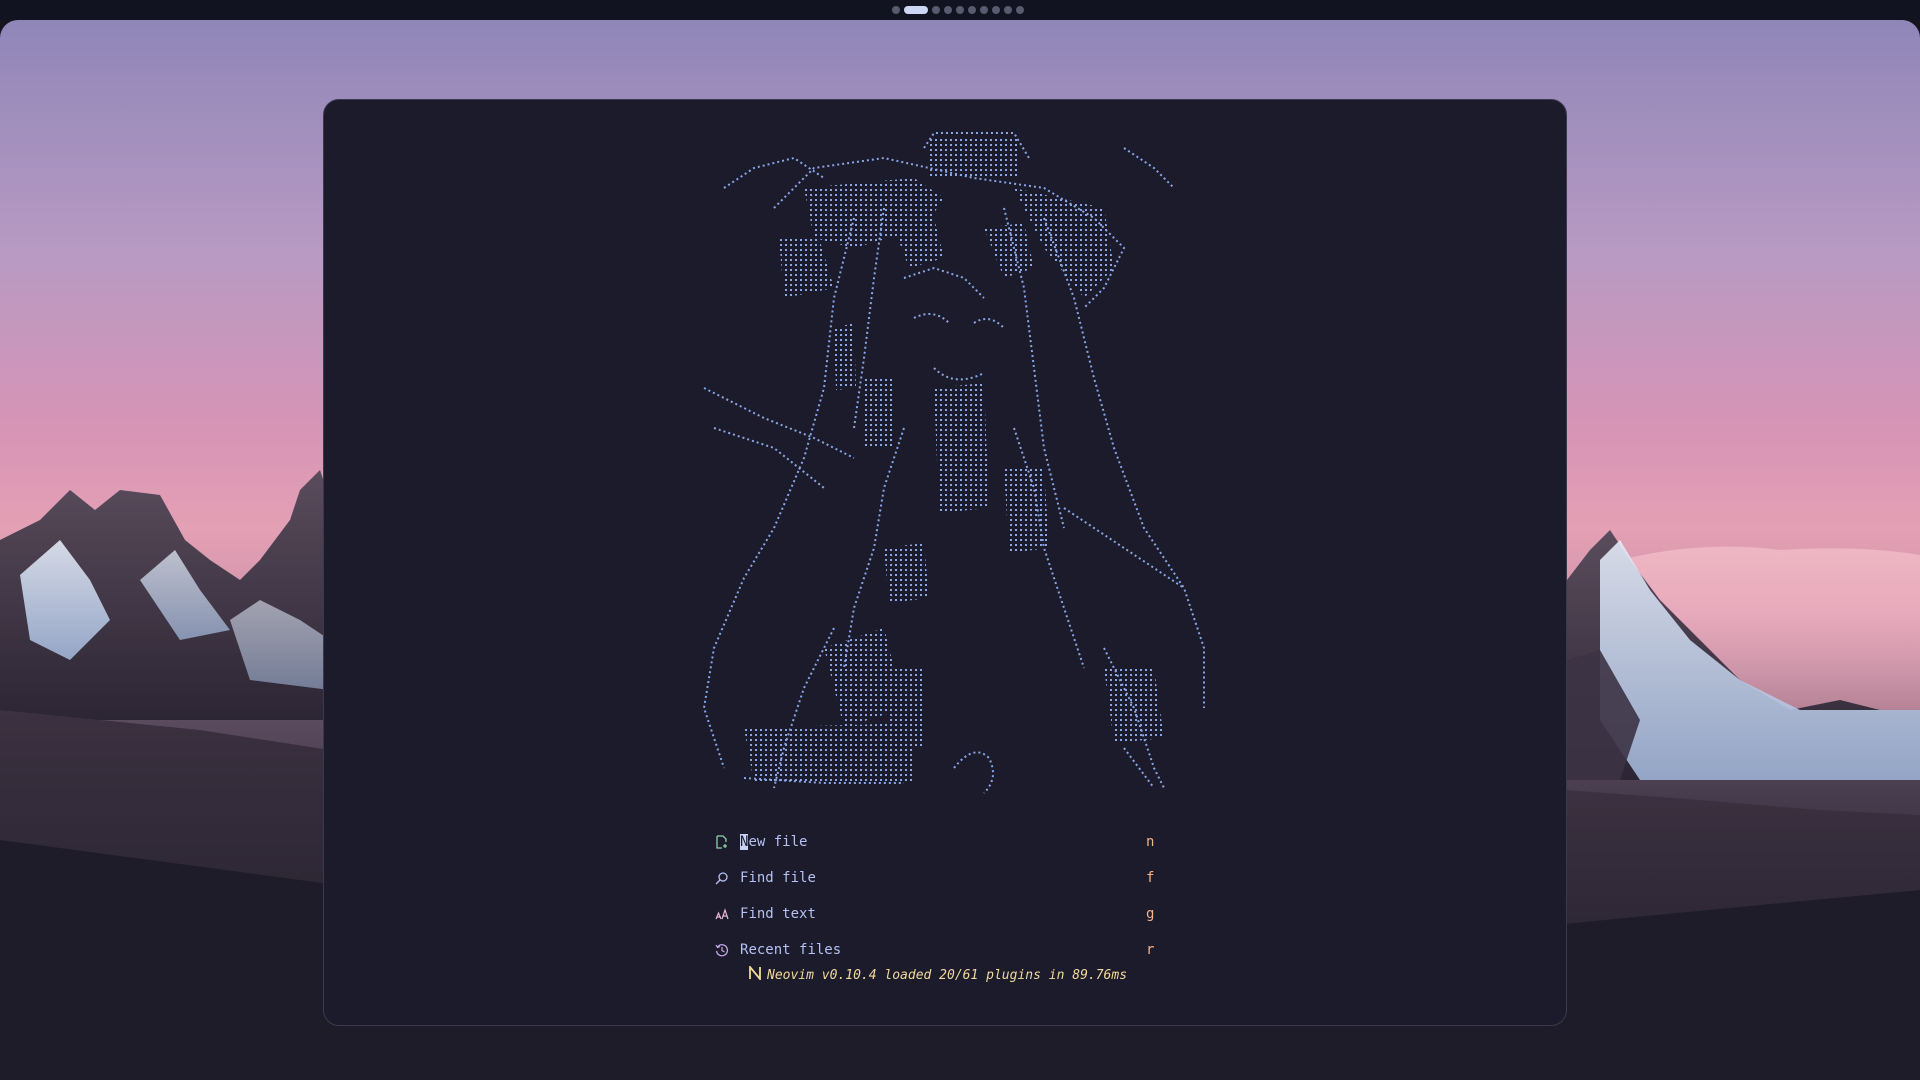 This screenshot has height=1080, width=1920. Describe the element at coordinates (1150, 878) in the screenshot. I see `menu-key-find-file: f` at that location.